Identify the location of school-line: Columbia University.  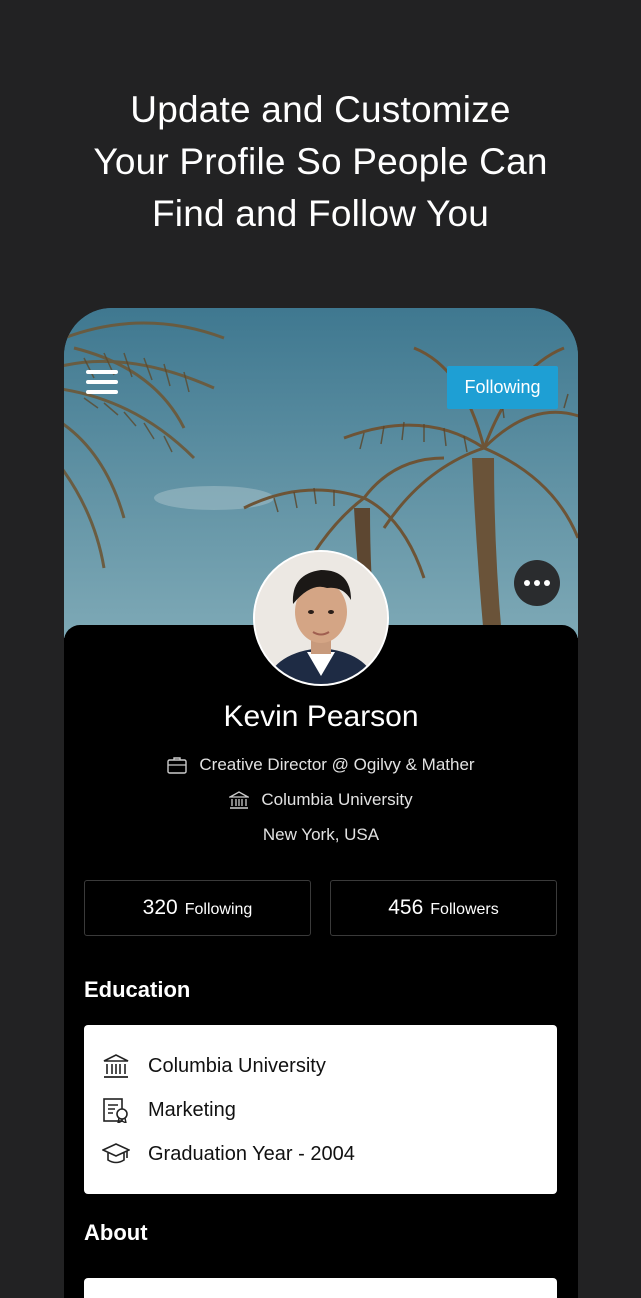
(321, 800).